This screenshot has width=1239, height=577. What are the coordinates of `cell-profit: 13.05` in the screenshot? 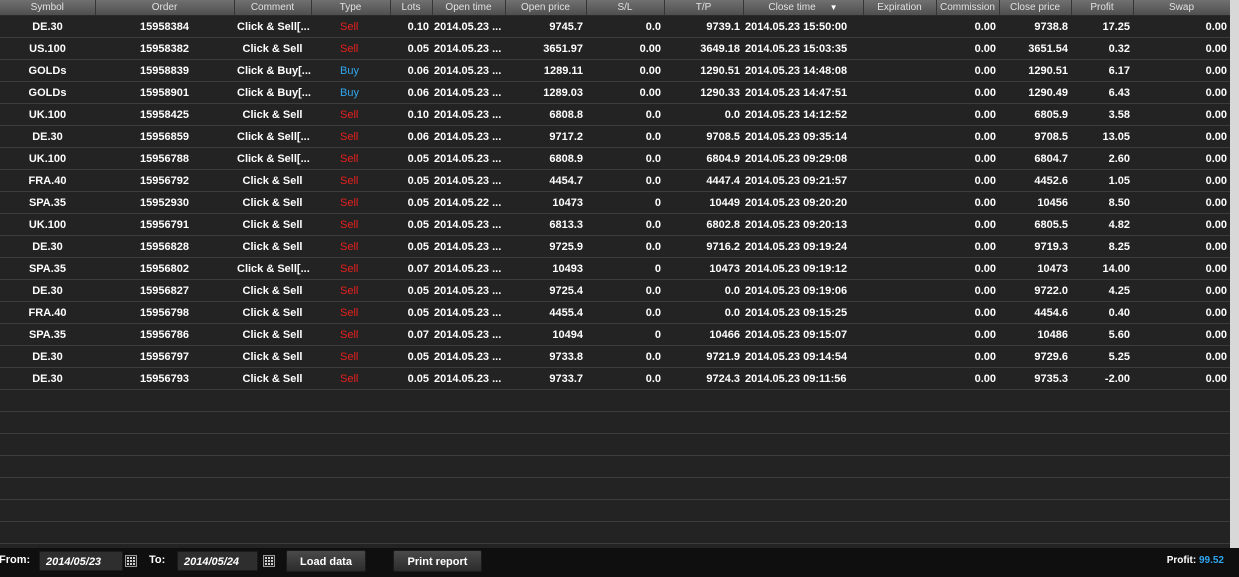 It's located at (1102, 136).